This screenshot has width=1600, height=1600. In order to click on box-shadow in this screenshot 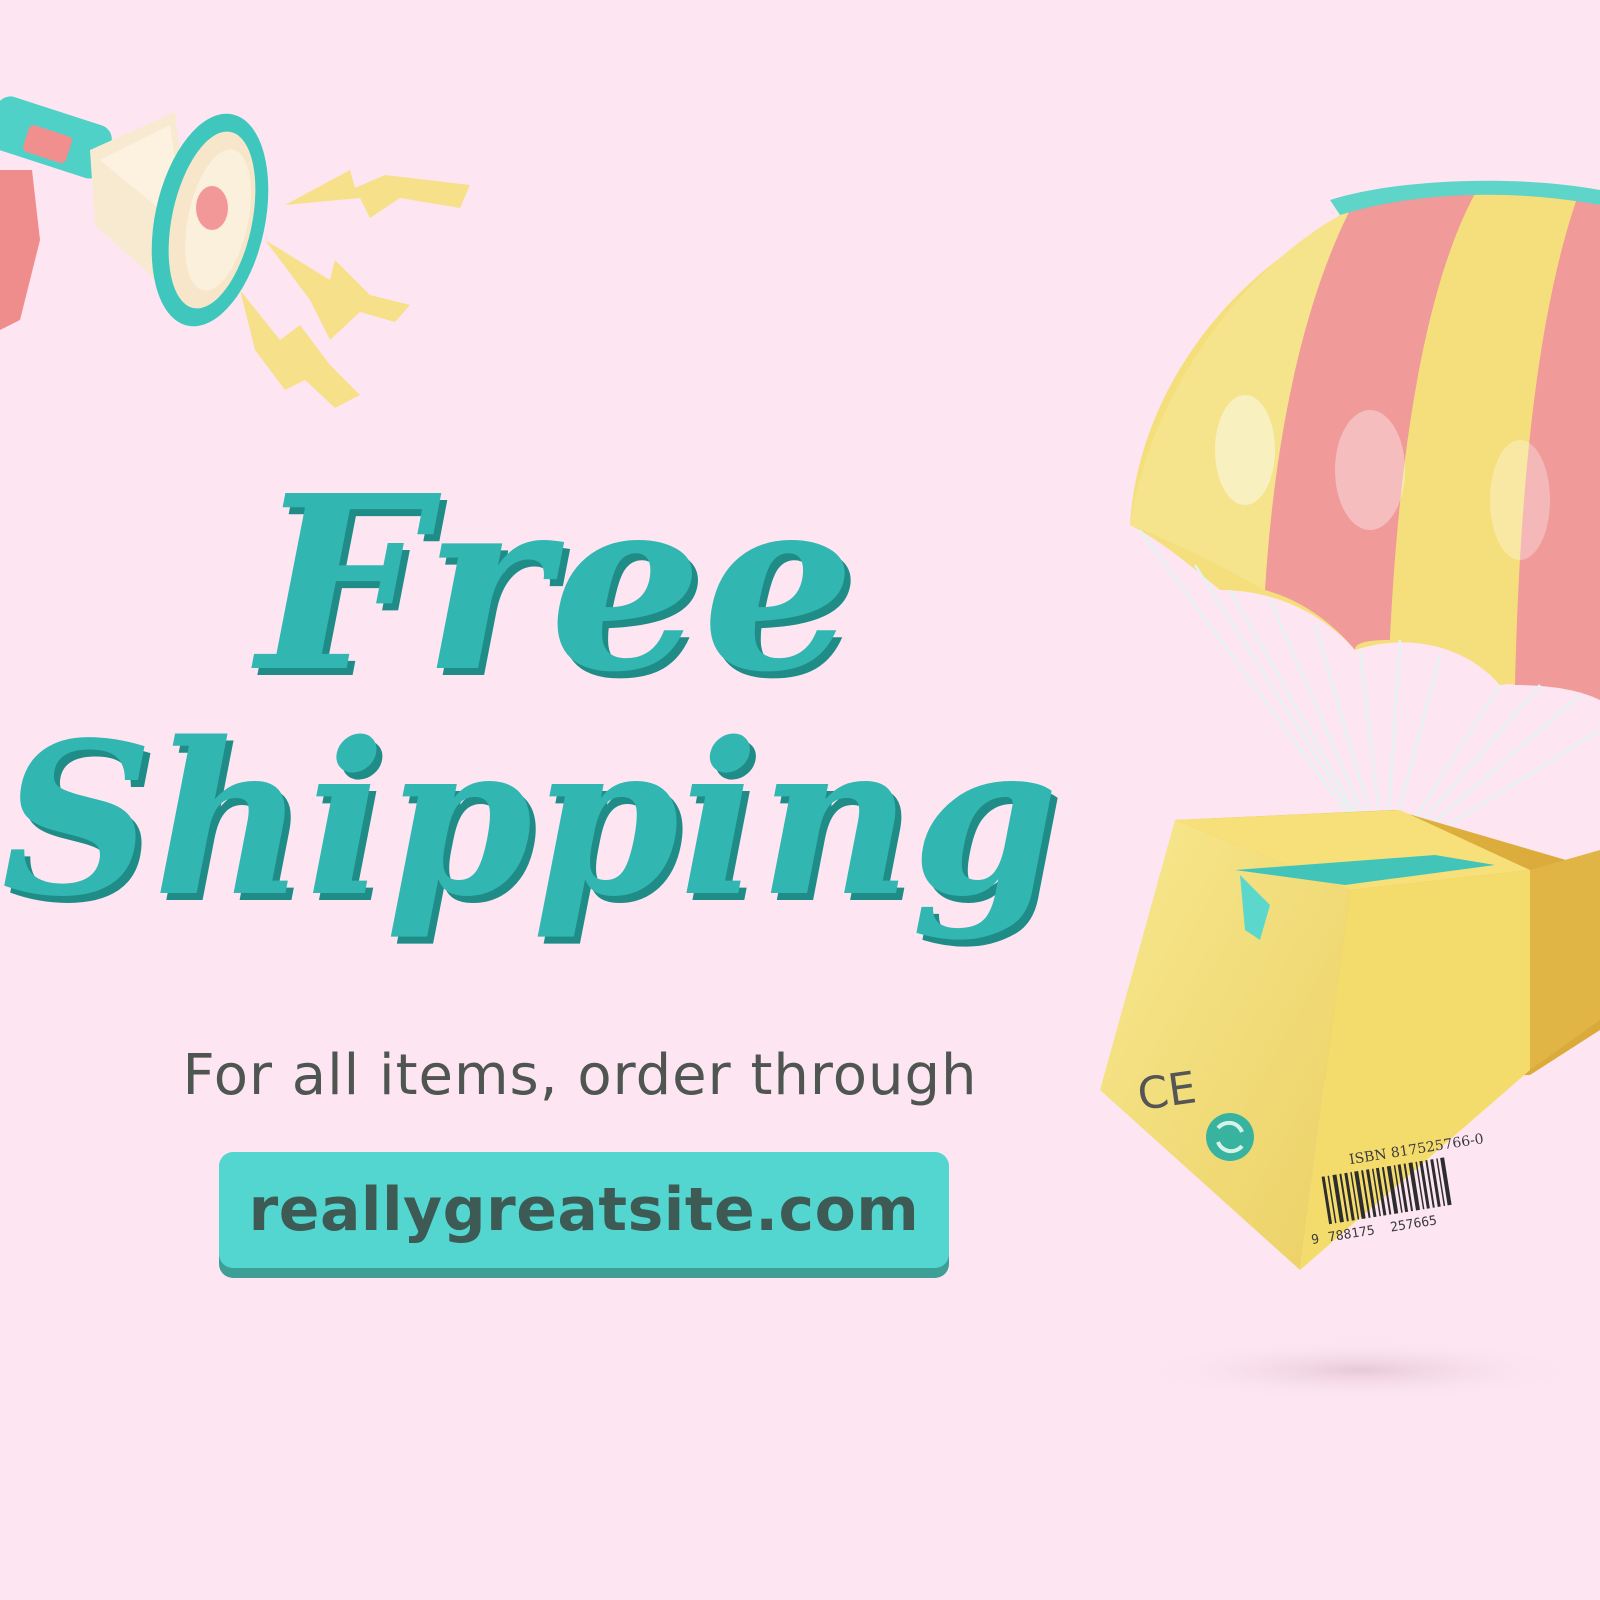, I will do `click(1360, 1370)`.